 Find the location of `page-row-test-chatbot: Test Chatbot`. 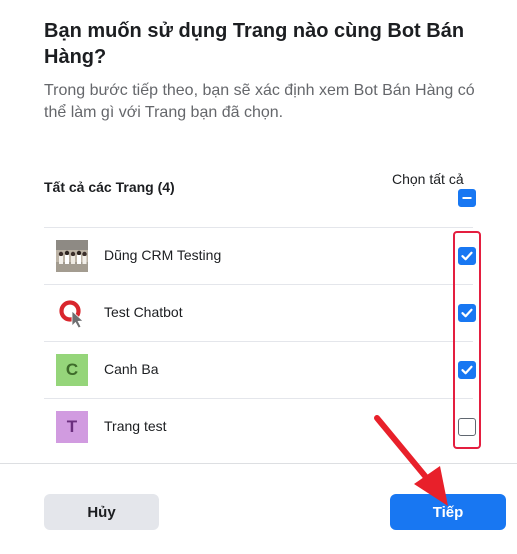

page-row-test-chatbot: Test Chatbot is located at coordinates (259, 313).